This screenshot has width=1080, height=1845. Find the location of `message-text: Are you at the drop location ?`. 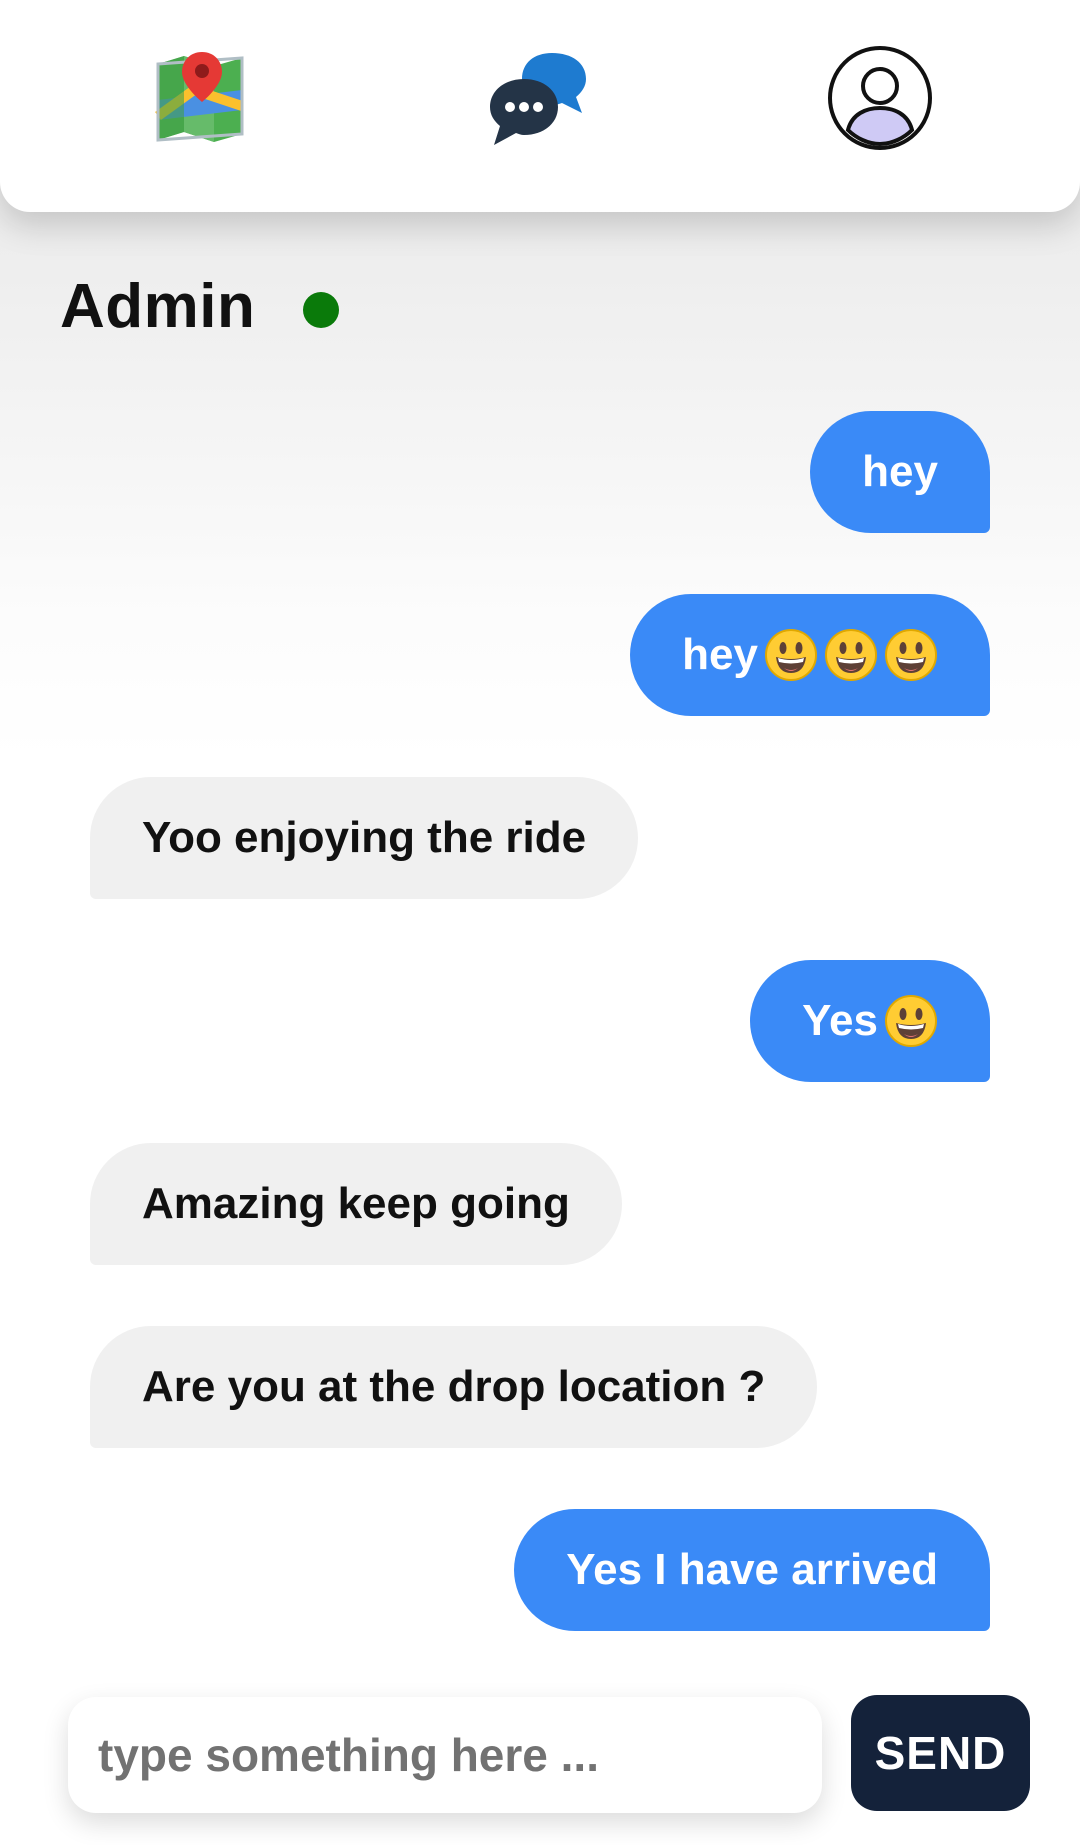

message-text: Are you at the drop location ? is located at coordinates (454, 1386).